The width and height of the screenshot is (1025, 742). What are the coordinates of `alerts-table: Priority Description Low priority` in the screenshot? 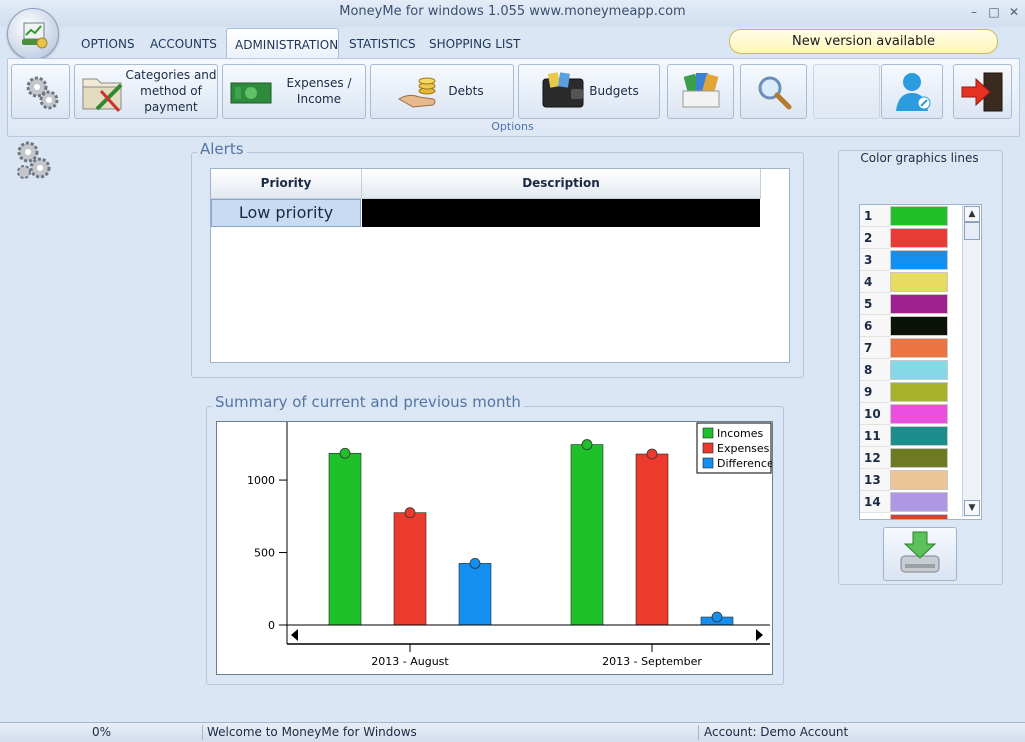 It's located at (500, 265).